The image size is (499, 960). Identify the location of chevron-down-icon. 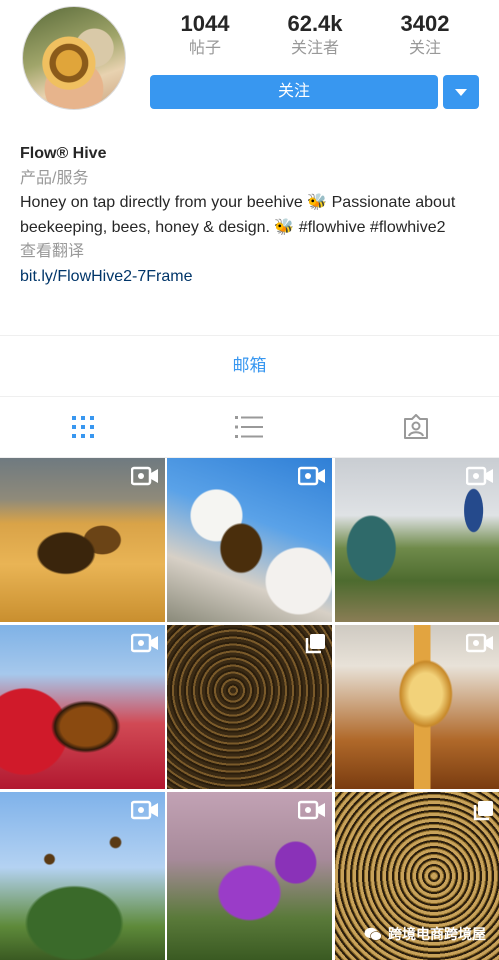
(461, 92).